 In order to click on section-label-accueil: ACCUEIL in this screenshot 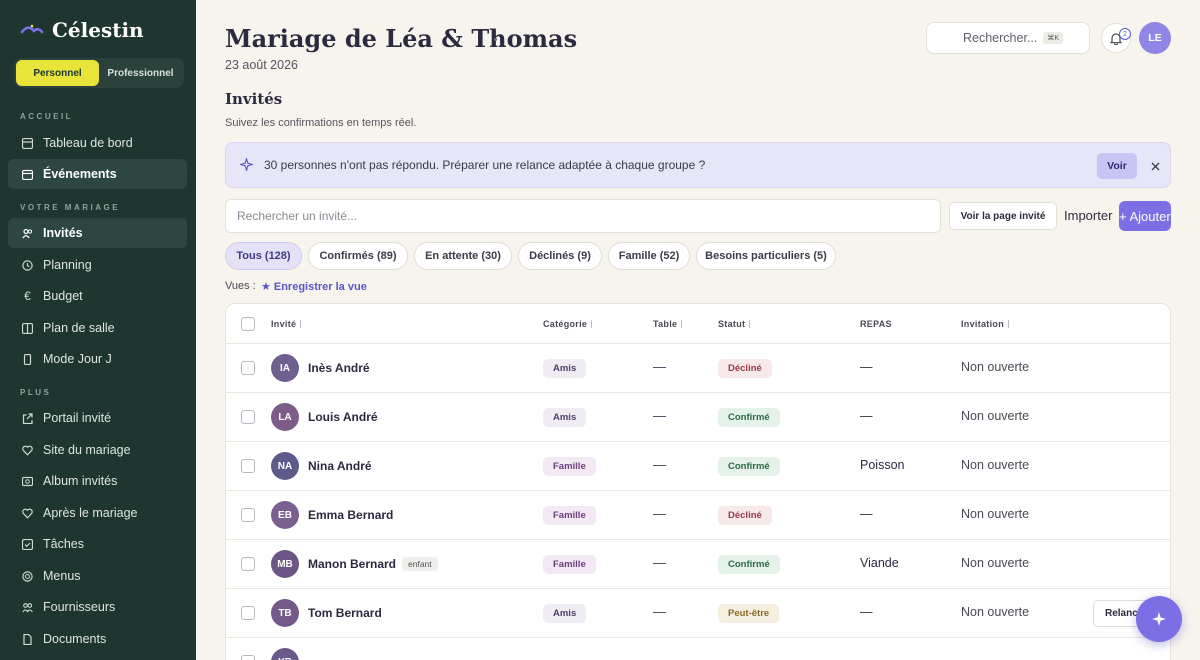, I will do `click(47, 116)`.